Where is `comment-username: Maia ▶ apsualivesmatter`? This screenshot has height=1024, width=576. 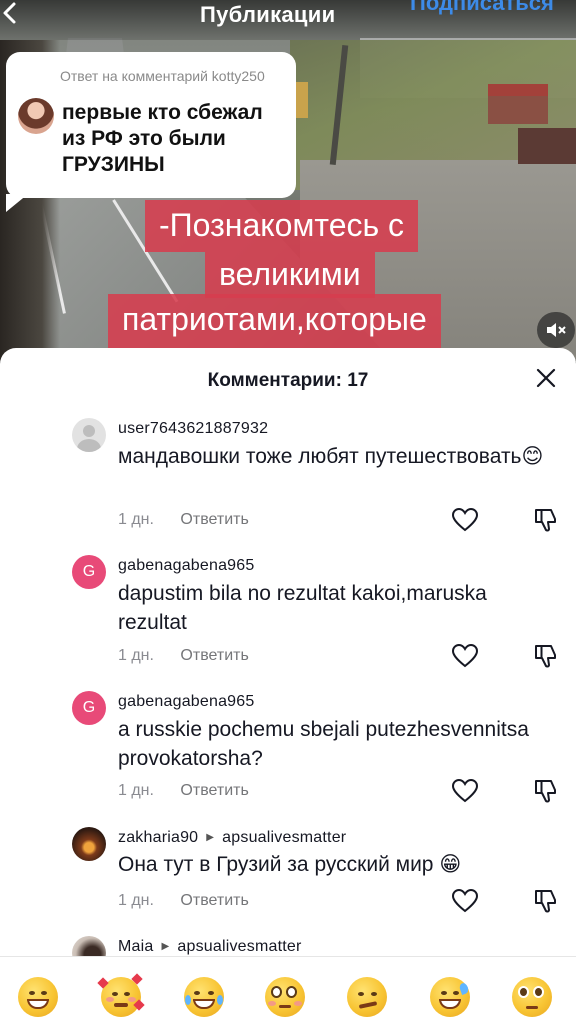
comment-username: Maia ▶ apsualivesmatter is located at coordinates (210, 947).